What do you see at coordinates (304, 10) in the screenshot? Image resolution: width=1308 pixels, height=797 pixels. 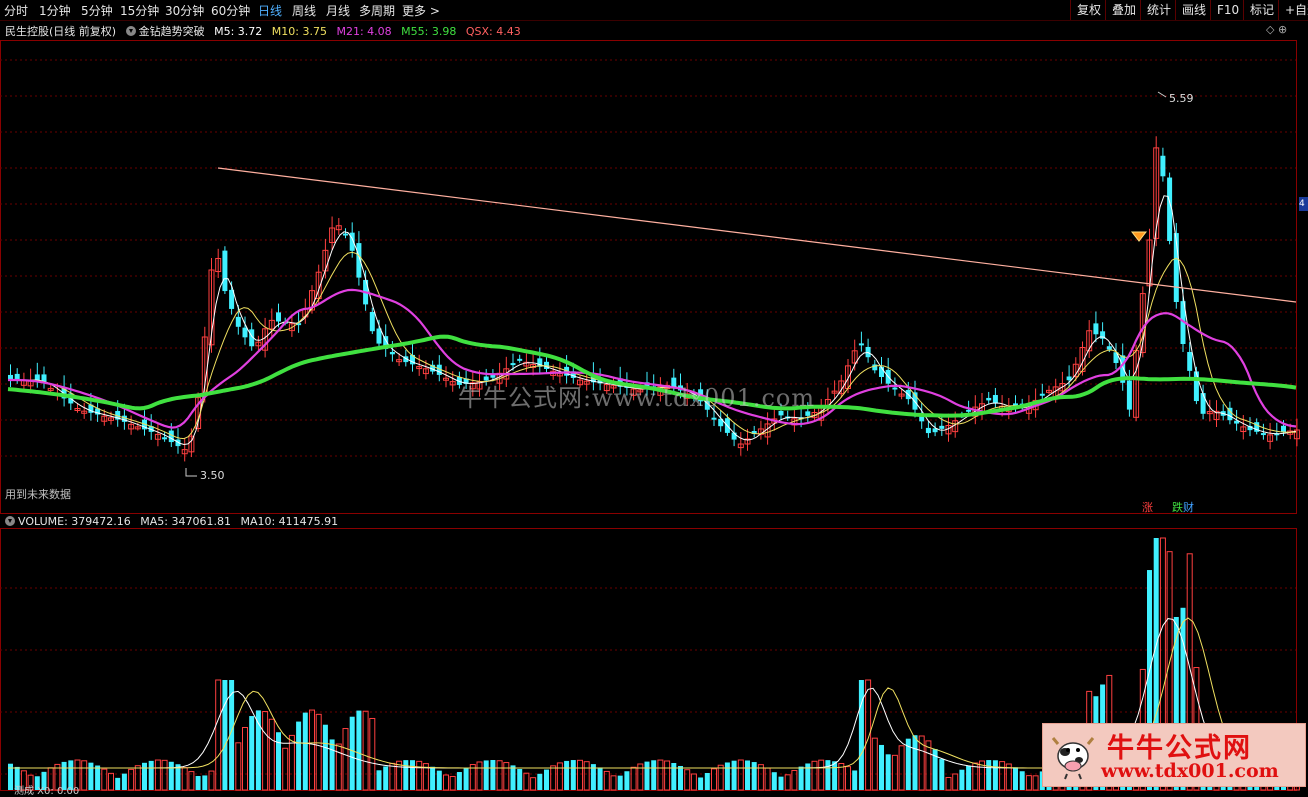 I see `tab-weekly: 周线` at bounding box center [304, 10].